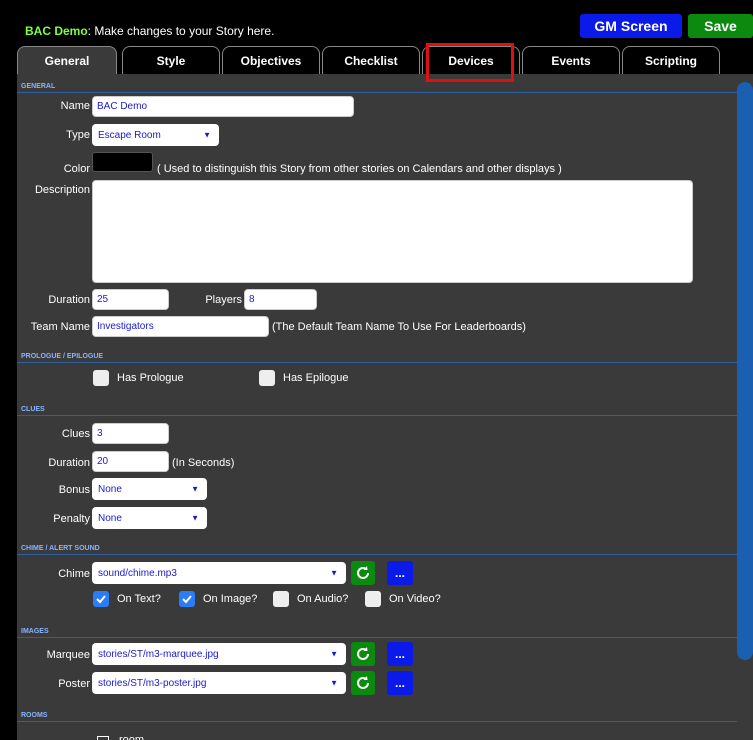  I want to click on section-title: CLUES, so click(33, 409).